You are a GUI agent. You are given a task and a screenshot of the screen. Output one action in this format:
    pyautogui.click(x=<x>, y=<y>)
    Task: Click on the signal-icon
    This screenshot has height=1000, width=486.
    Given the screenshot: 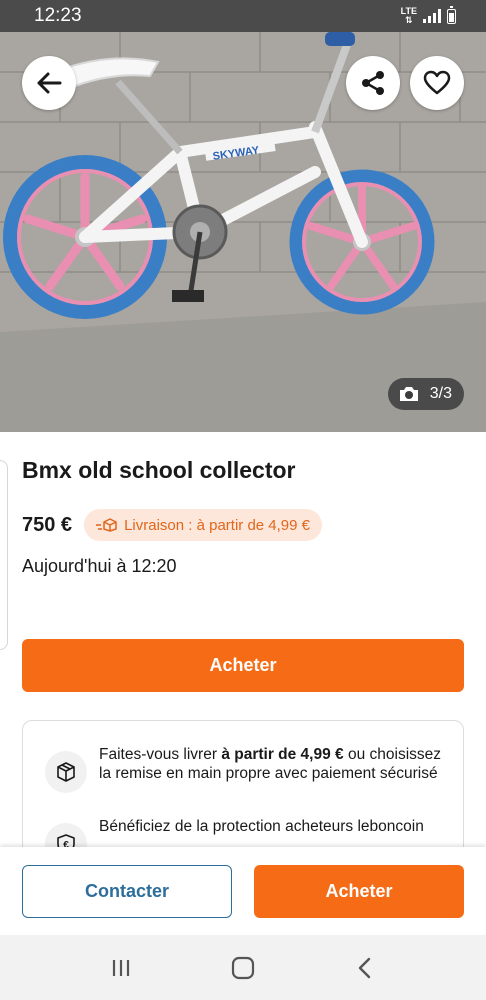 What is the action you would take?
    pyautogui.click(x=432, y=16)
    